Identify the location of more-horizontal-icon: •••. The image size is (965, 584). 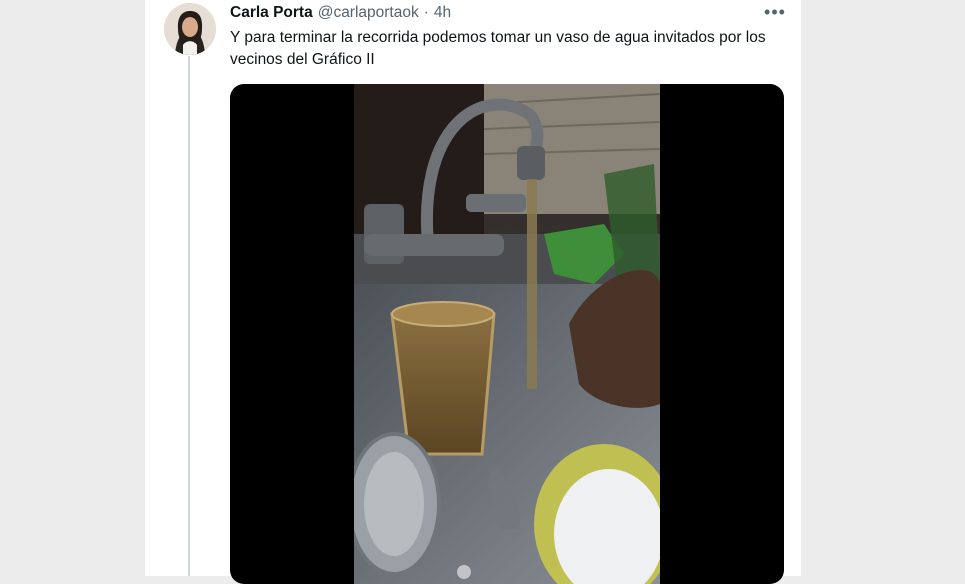
(775, 11).